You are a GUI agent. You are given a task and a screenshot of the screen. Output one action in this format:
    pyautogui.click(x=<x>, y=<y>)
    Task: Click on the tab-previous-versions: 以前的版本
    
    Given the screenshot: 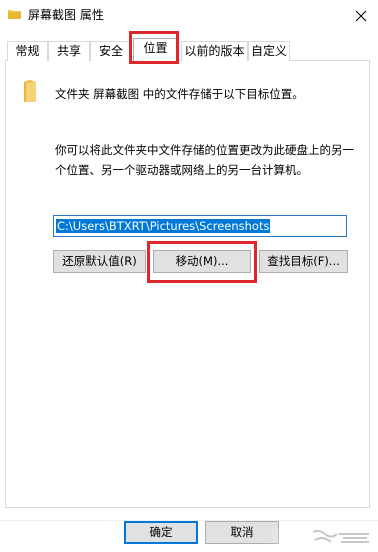 What is the action you would take?
    pyautogui.click(x=214, y=51)
    